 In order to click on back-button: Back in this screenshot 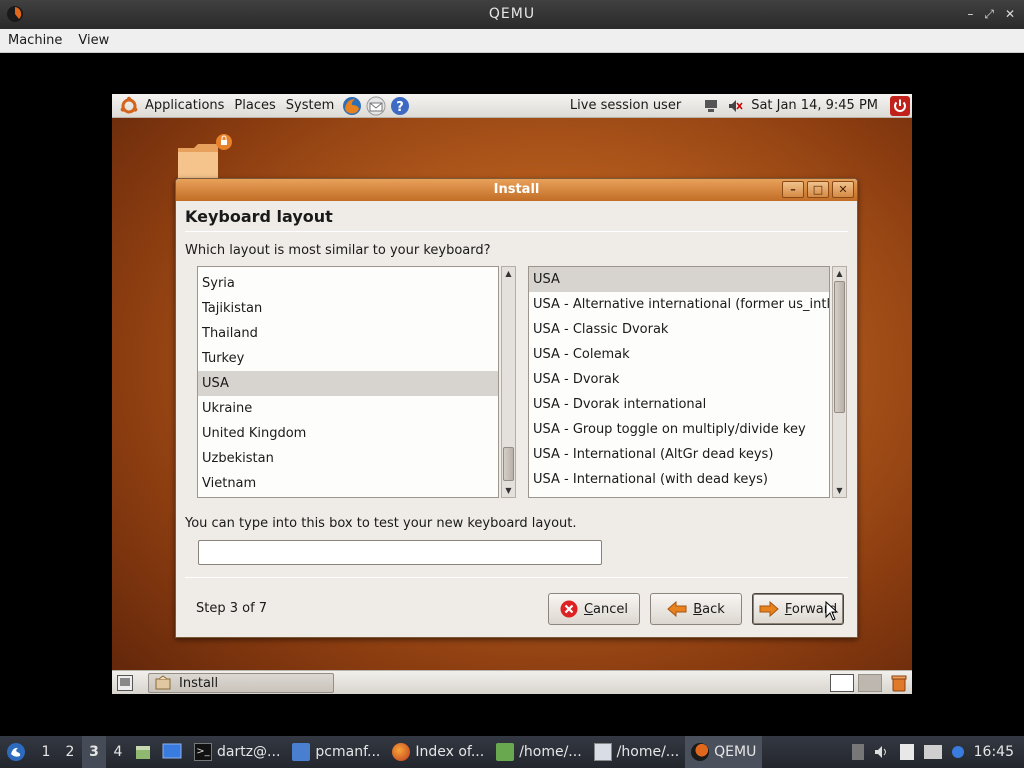, I will do `click(696, 609)`.